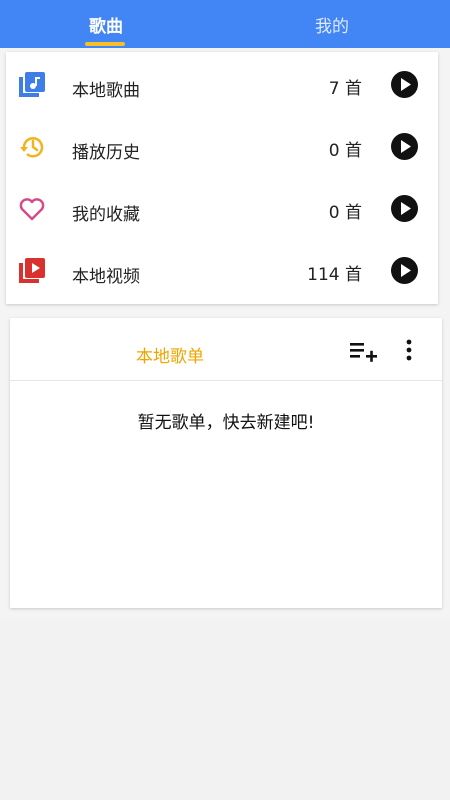  Describe the element at coordinates (364, 351) in the screenshot. I see `add-playlist-icon` at that location.